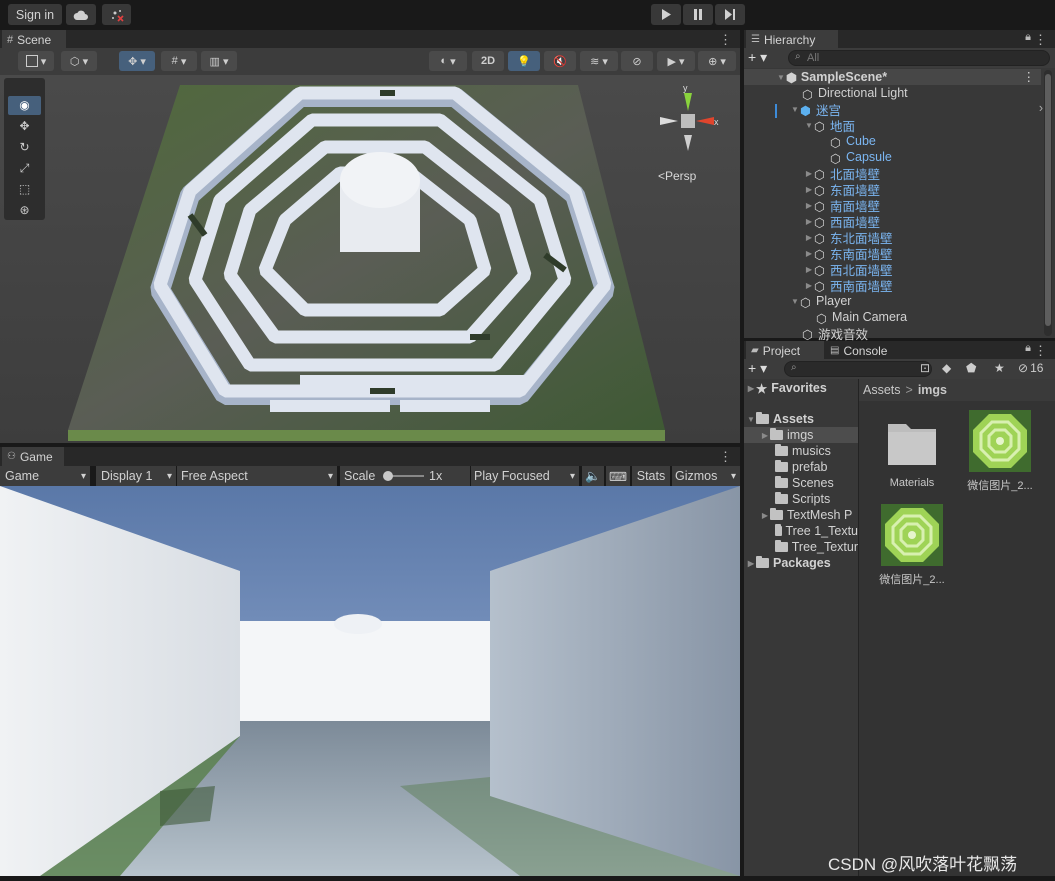 This screenshot has height=881, width=1055. Describe the element at coordinates (45, 476) in the screenshot. I see `game-mode-dropdown: Game ▾` at that location.